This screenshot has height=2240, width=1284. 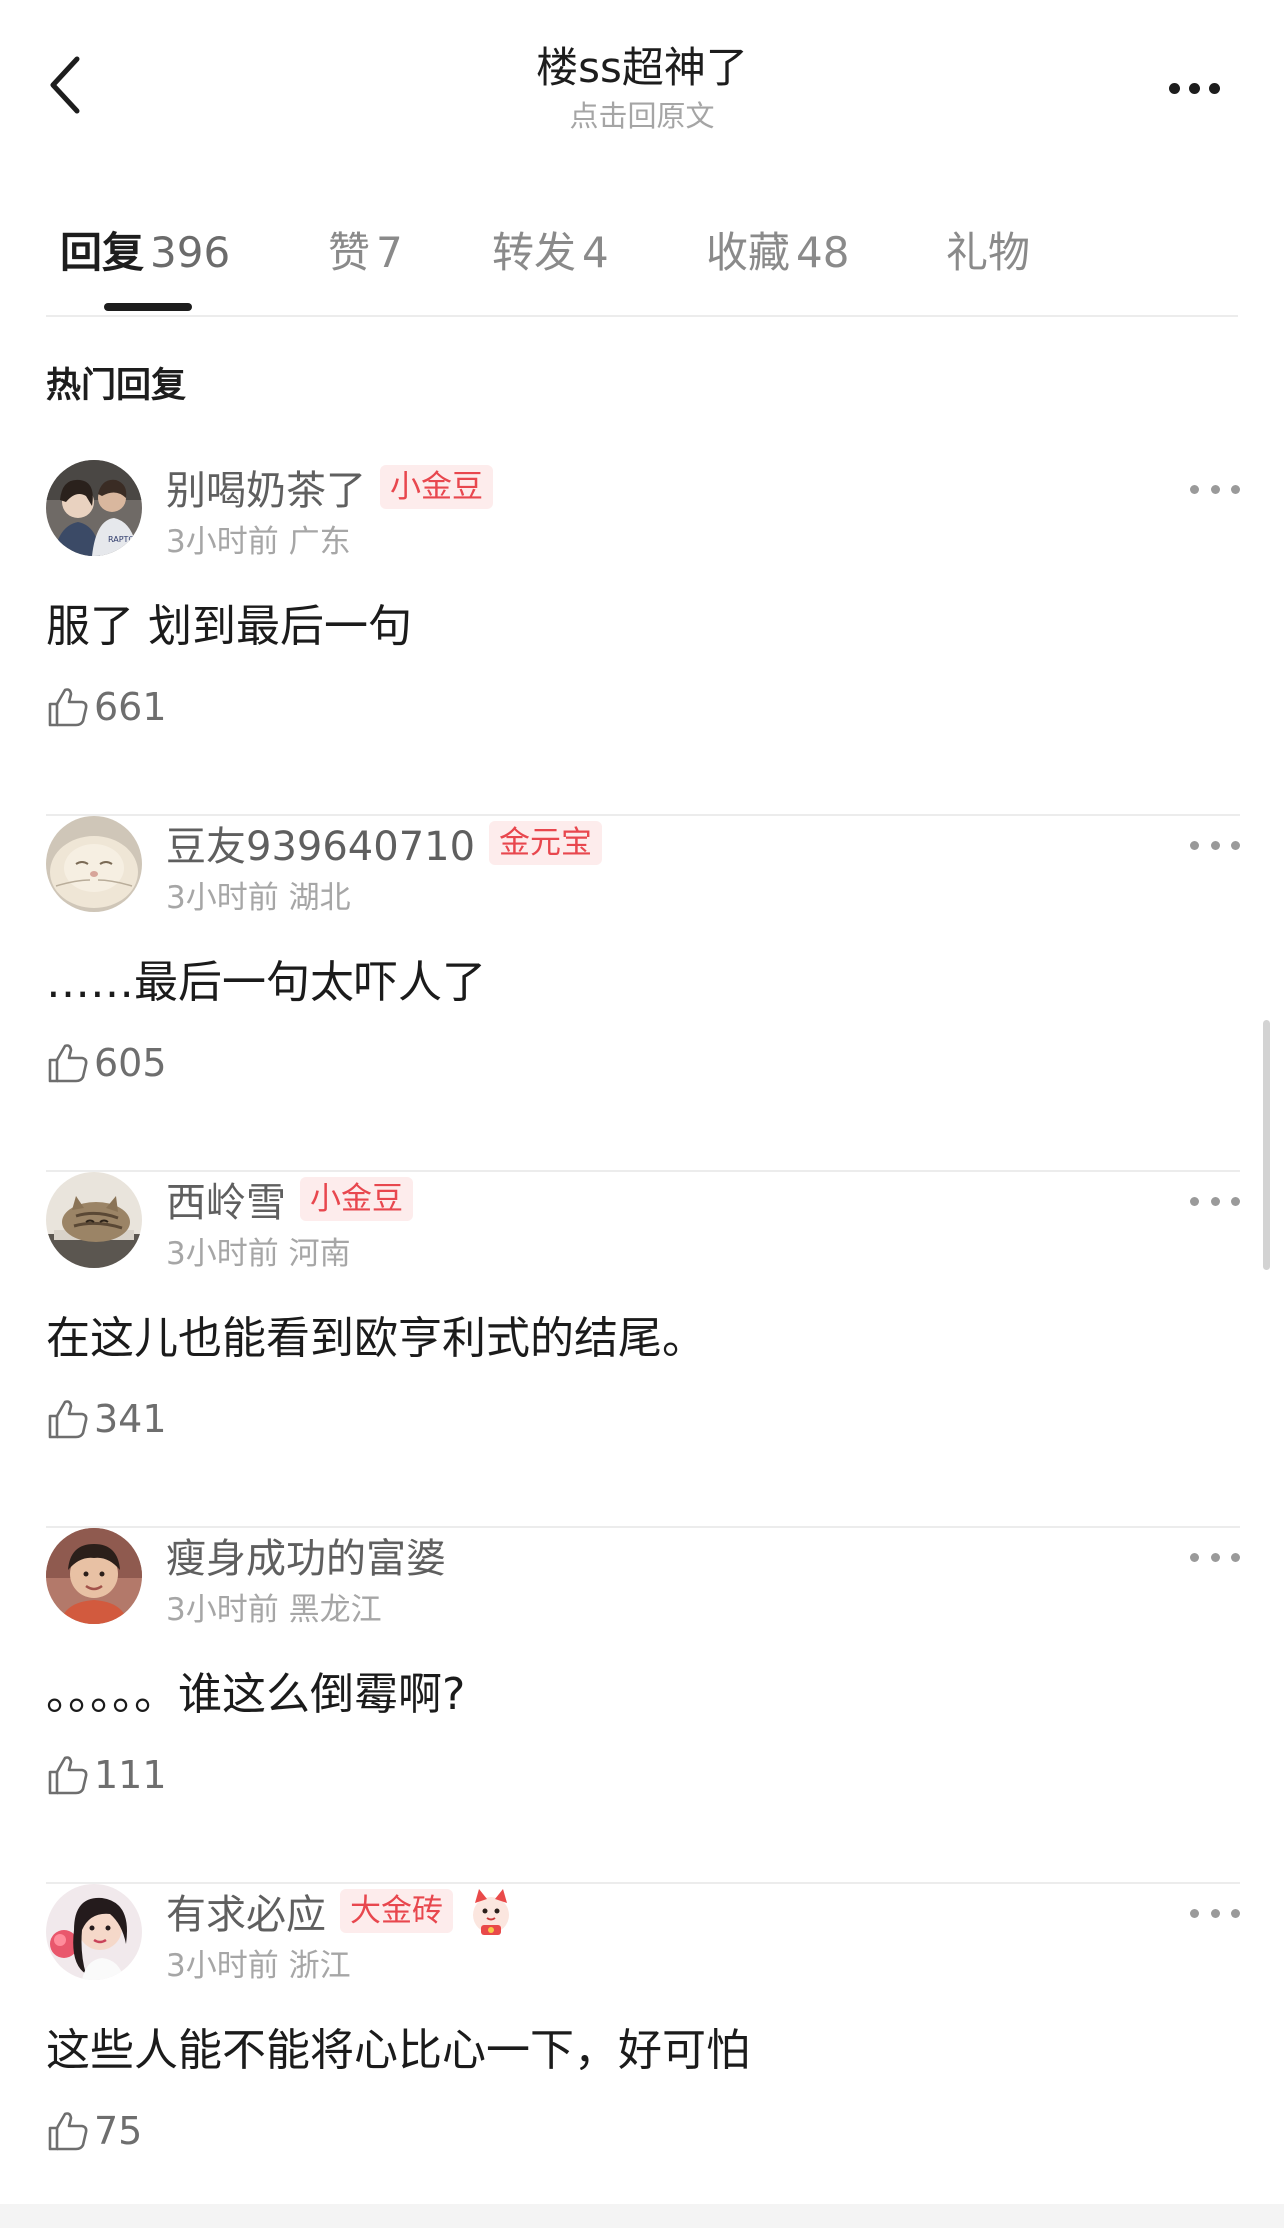 What do you see at coordinates (398, 2050) in the screenshot?
I see `comment-text: 这些人能不能将心比心一下，好可怕` at bounding box center [398, 2050].